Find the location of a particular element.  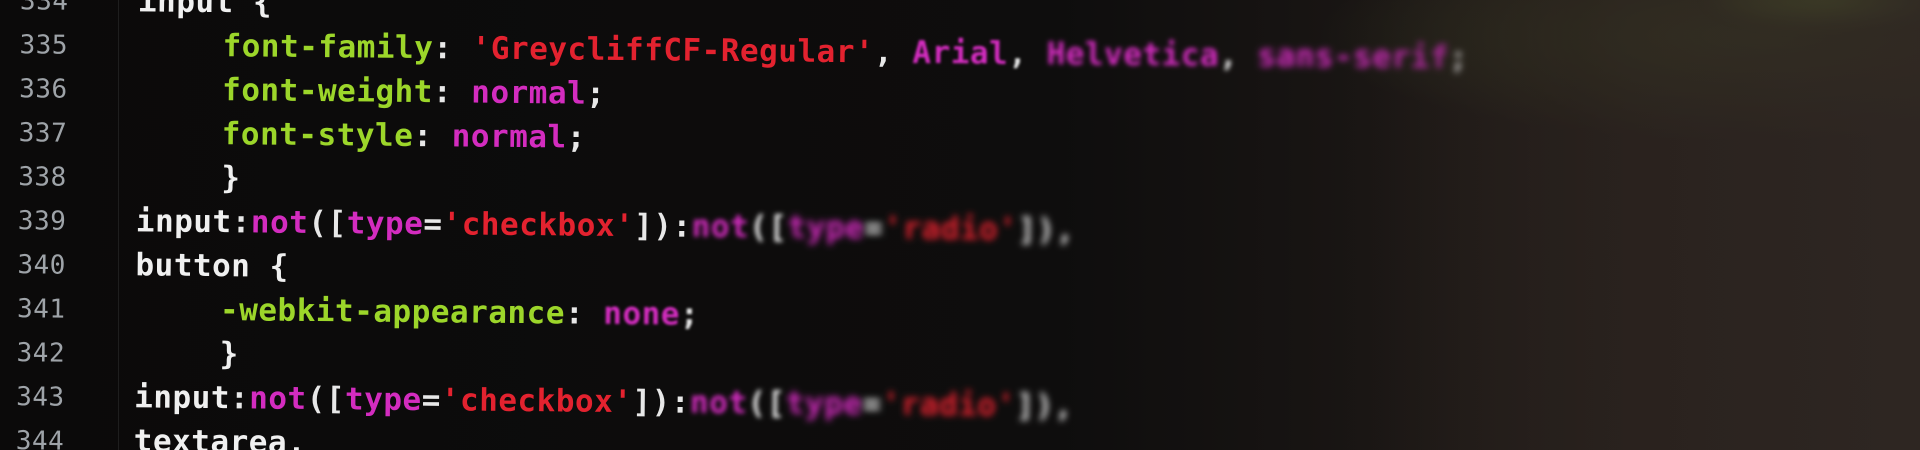

line-number: 343 is located at coordinates (40, 397).